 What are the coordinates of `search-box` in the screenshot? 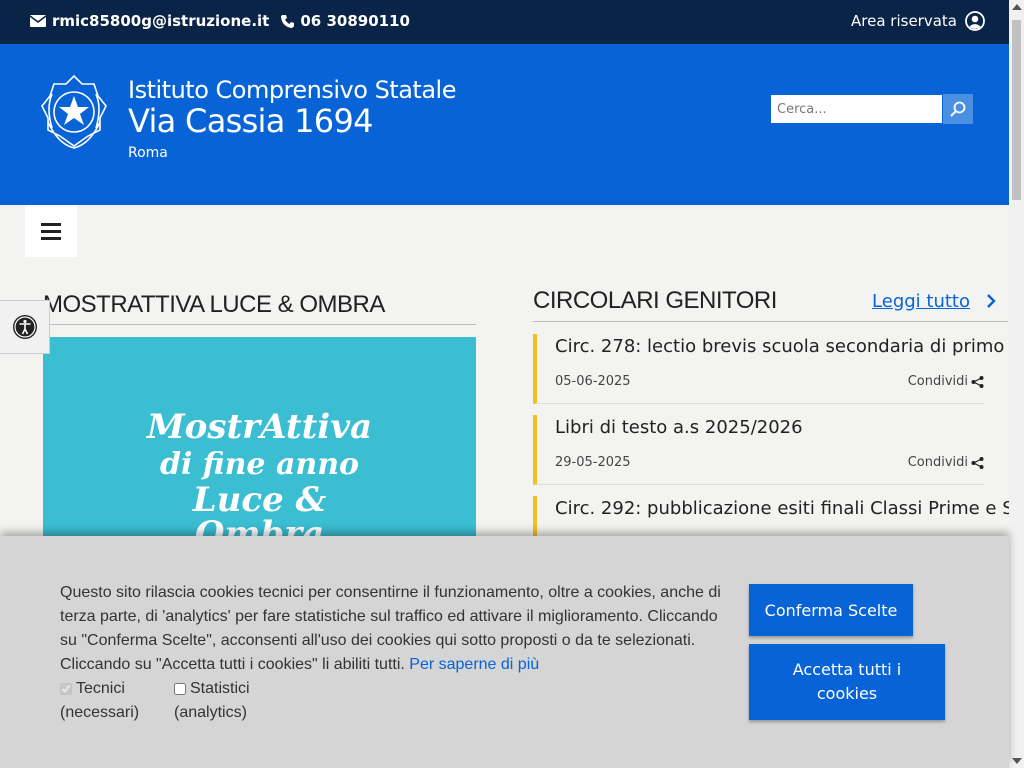 It's located at (871, 109).